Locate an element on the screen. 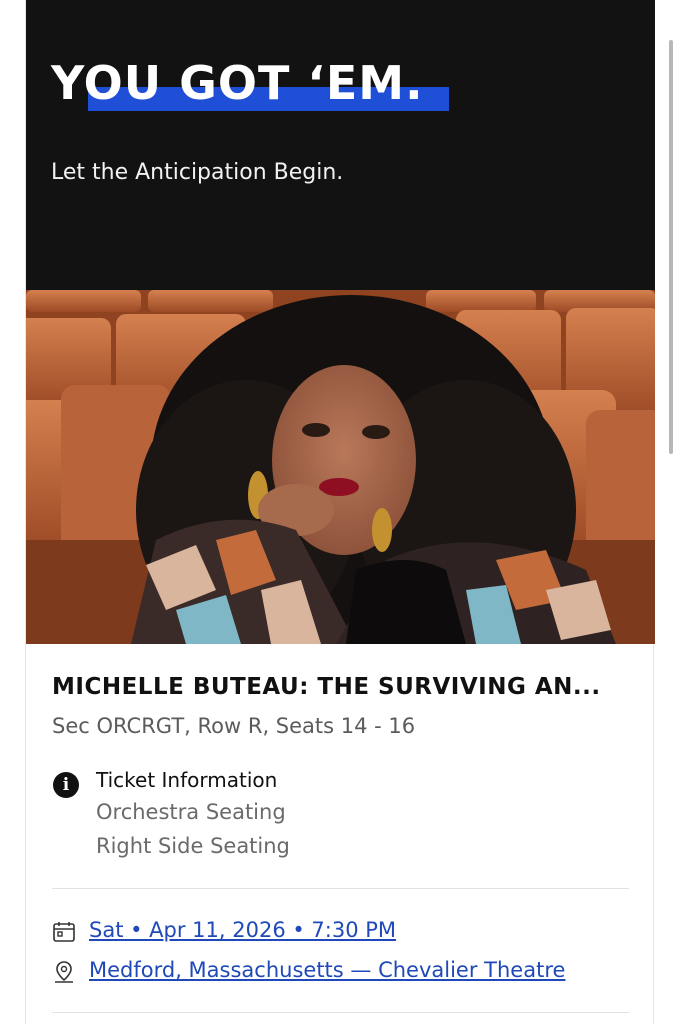 The width and height of the screenshot is (679, 1024). seat-details: Sec ORCRGT, Row R, Seats 14 - 16 is located at coordinates (234, 726).